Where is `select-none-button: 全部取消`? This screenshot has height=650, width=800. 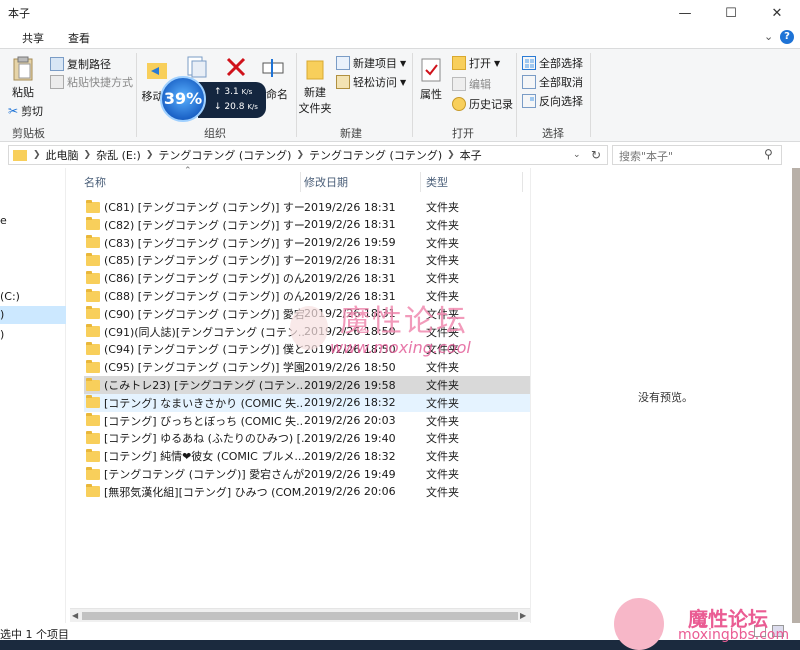
select-none-button: 全部取消 is located at coordinates (552, 82).